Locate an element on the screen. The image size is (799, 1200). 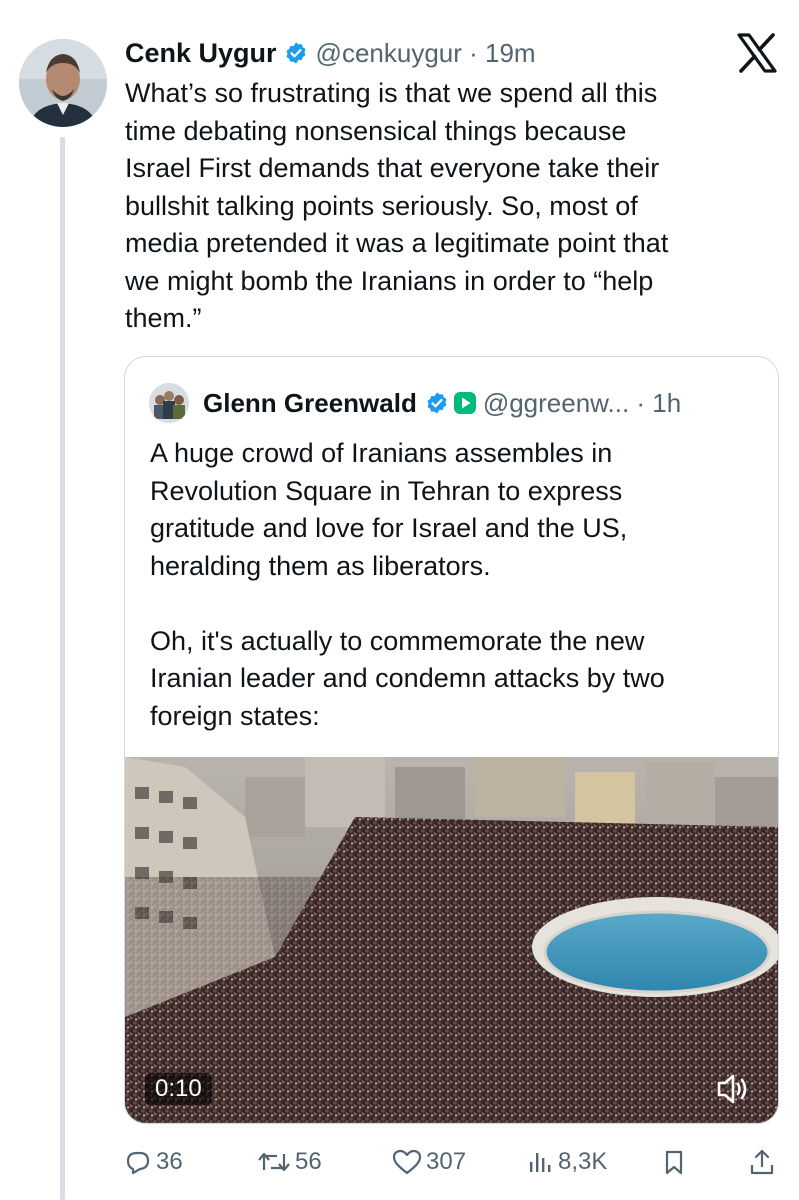
reply-icon is located at coordinates (138, 1163).